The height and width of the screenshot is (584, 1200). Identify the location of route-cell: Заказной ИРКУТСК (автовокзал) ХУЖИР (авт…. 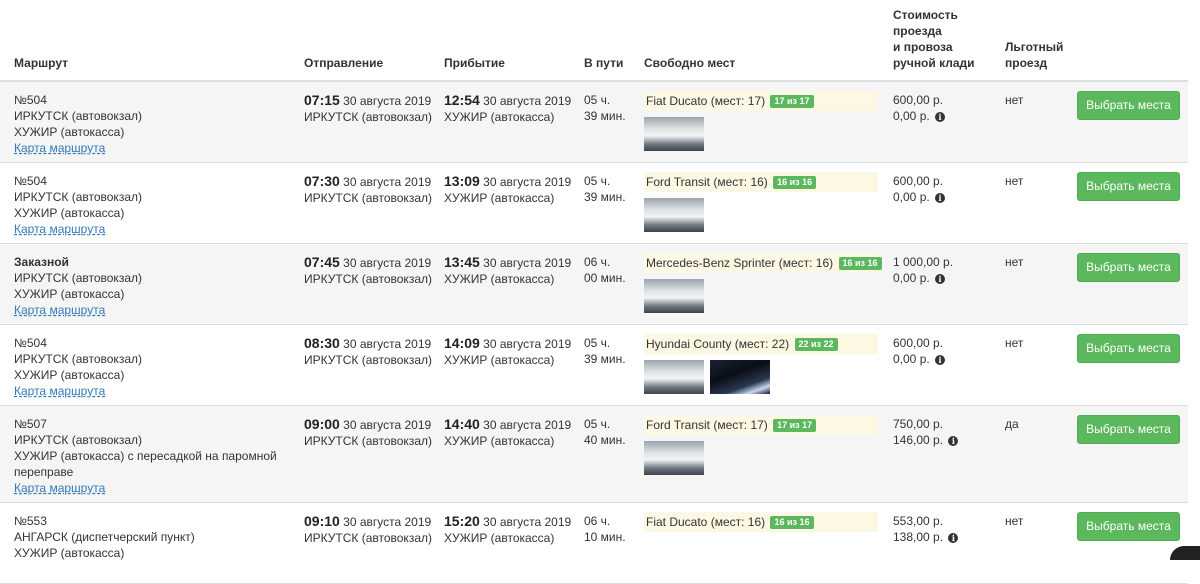
(154, 286).